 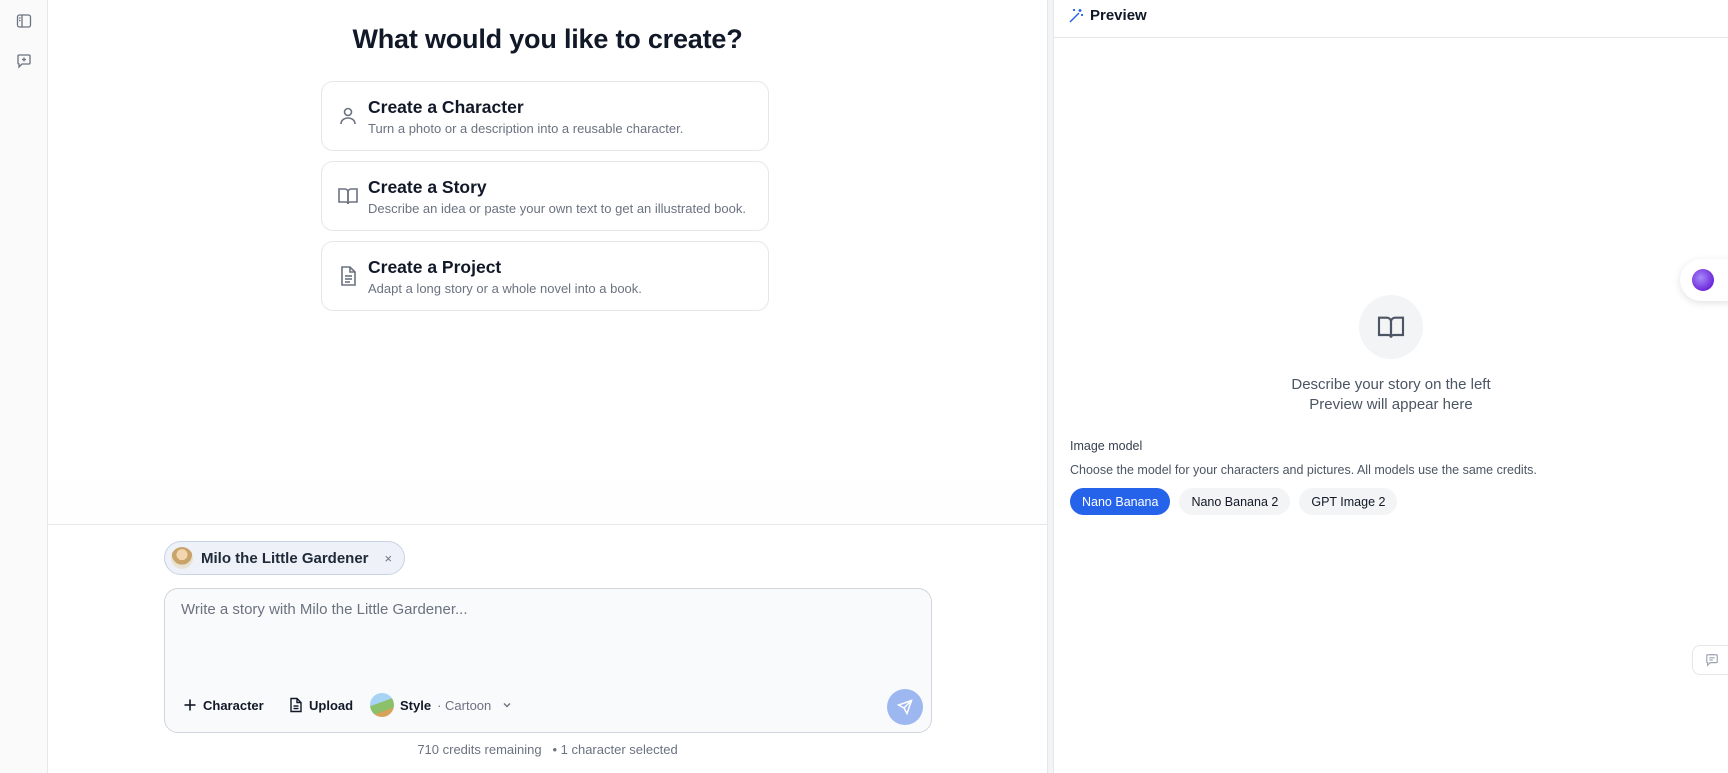 I want to click on card-title: Create a Character, so click(x=446, y=107).